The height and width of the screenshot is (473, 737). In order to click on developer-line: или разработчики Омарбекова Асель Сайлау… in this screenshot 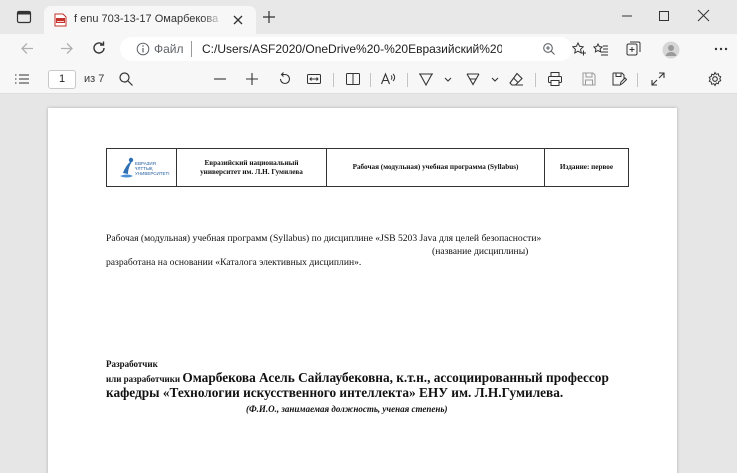, I will do `click(357, 378)`.